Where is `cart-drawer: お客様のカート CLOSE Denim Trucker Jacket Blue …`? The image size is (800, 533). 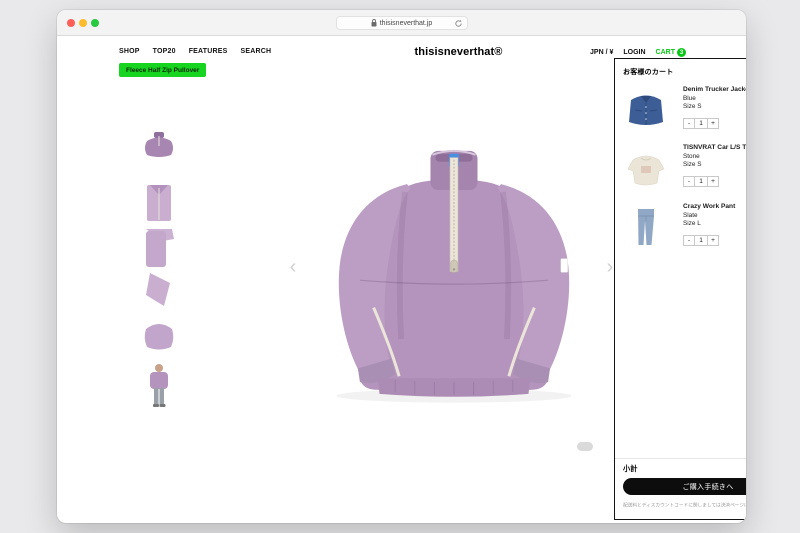
cart-drawer: お客様のカート CLOSE Denim Trucker Jacket Blue … is located at coordinates (680, 289).